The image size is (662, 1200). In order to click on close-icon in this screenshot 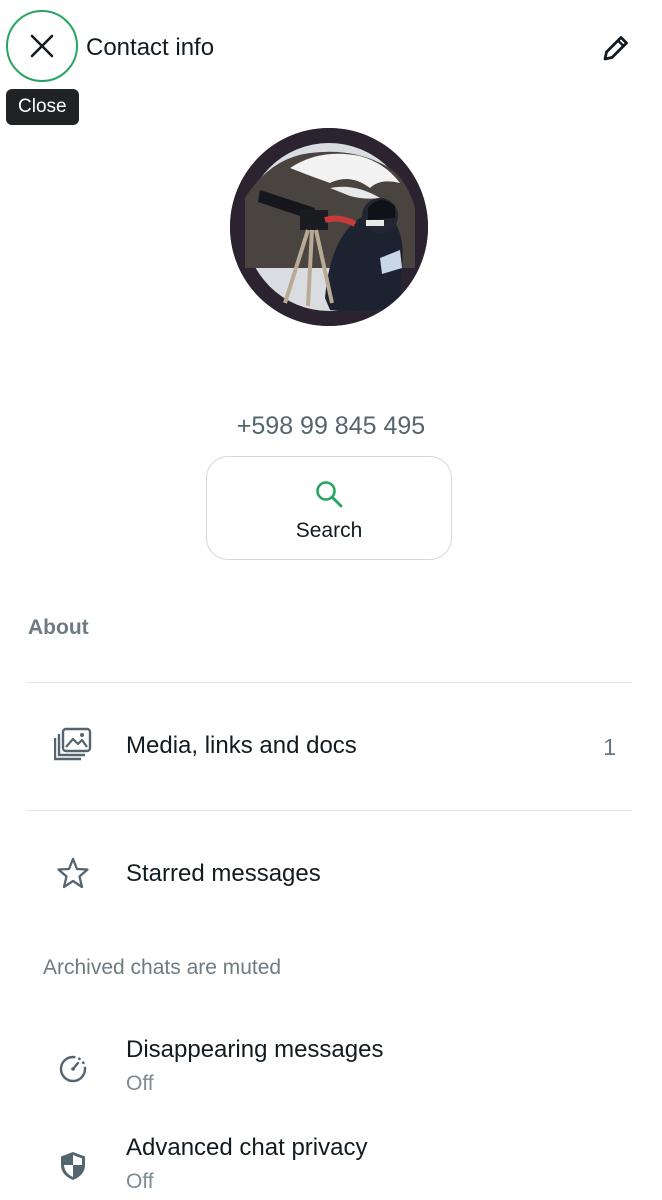, I will do `click(42, 46)`.